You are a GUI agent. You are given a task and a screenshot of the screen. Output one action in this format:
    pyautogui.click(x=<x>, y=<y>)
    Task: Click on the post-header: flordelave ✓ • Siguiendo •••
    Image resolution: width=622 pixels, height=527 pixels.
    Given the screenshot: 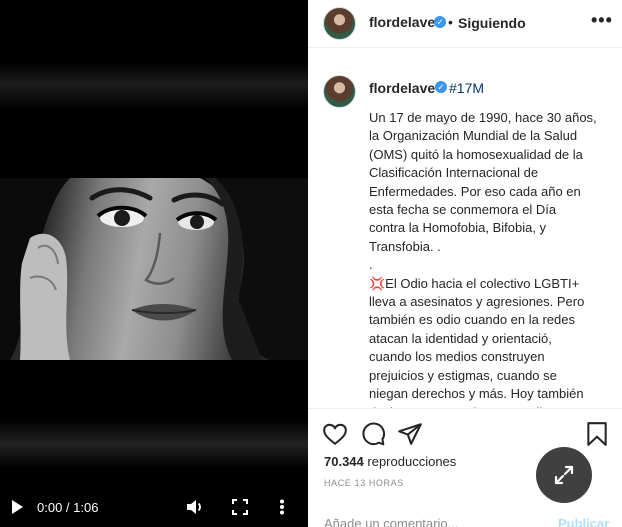 What is the action you would take?
    pyautogui.click(x=465, y=24)
    